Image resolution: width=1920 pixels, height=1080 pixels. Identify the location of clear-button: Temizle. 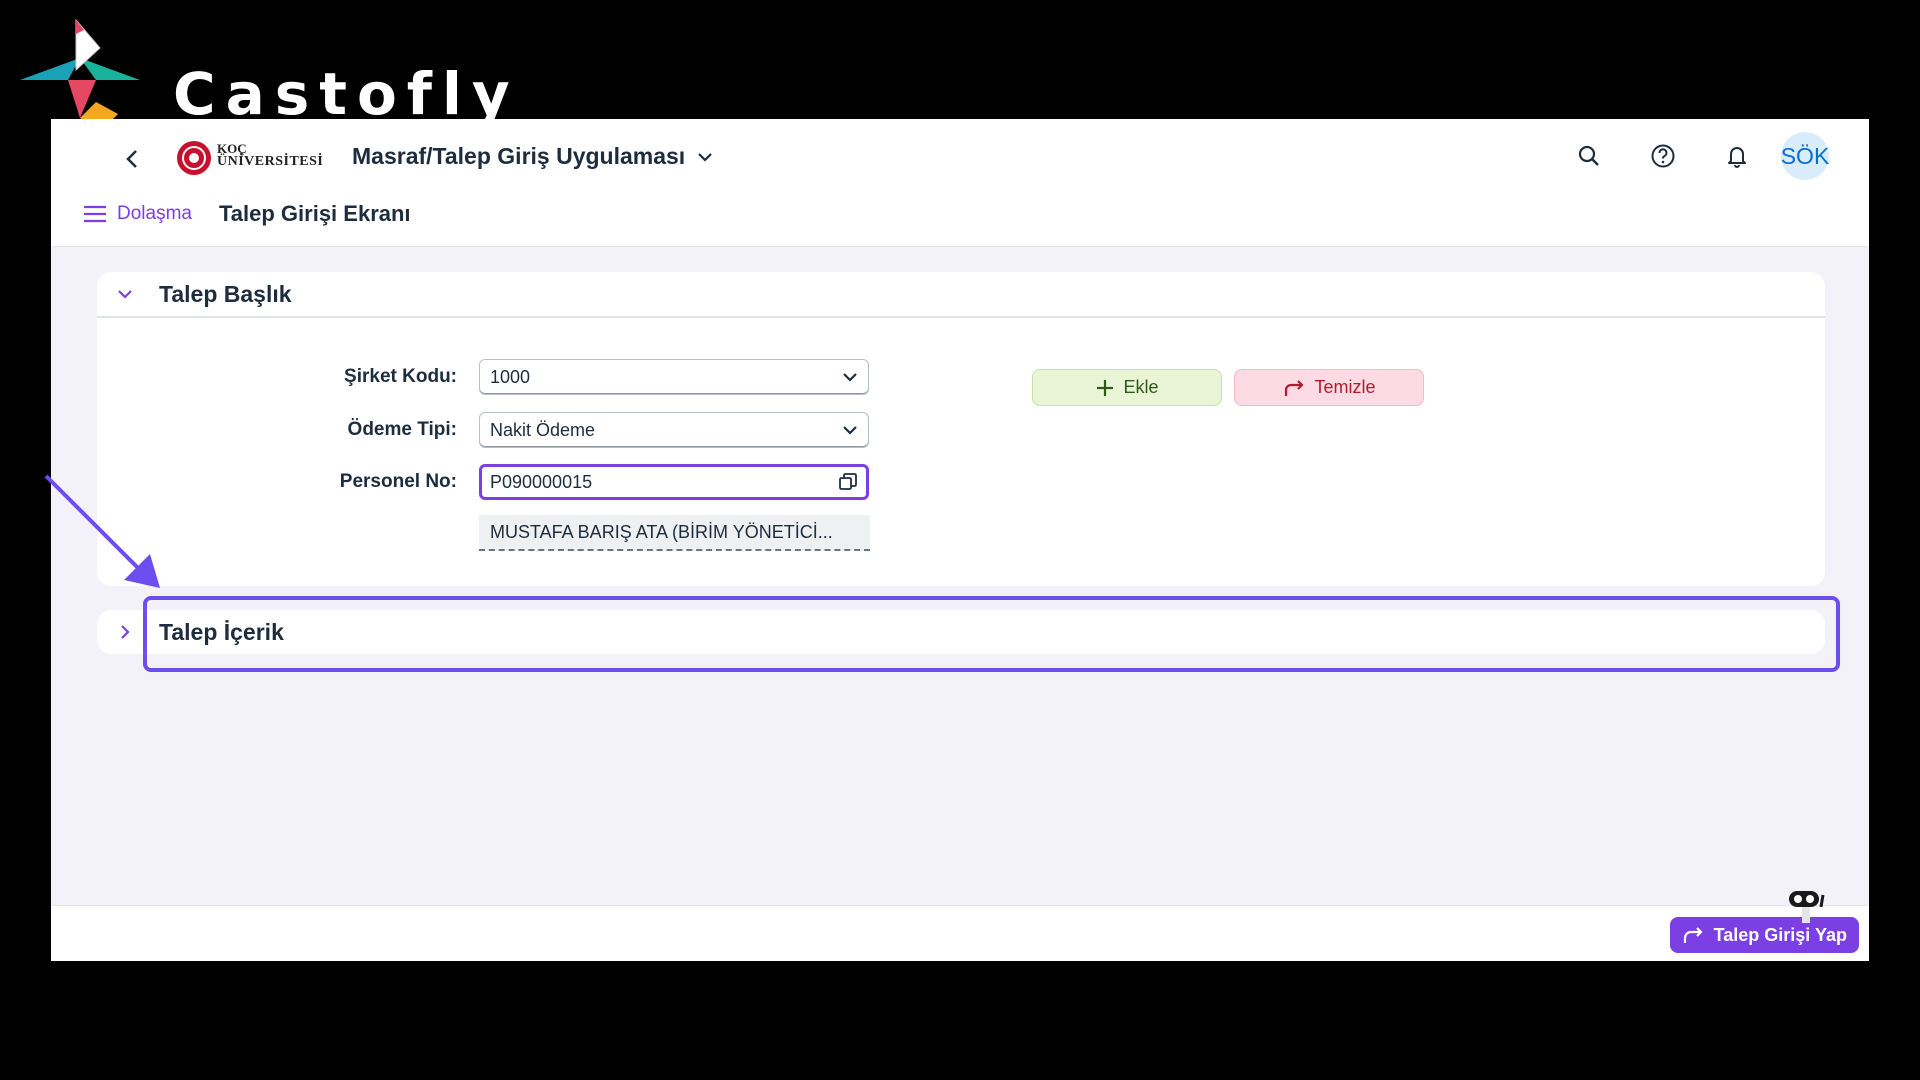
(1329, 387).